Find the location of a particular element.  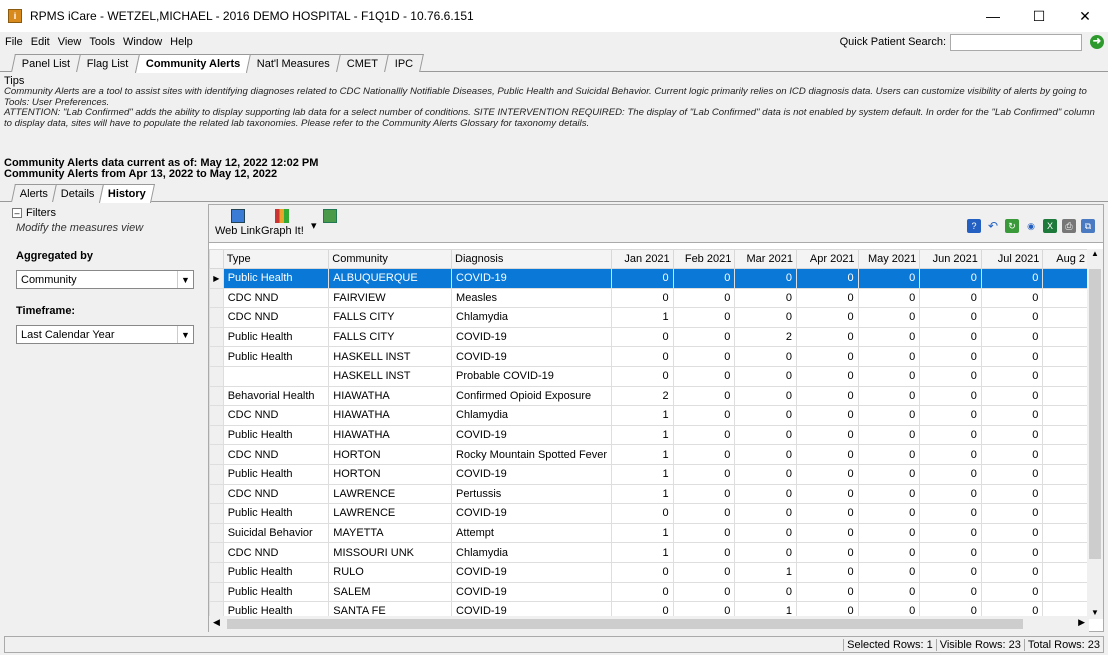

menu-help: Help is located at coordinates (181, 42).